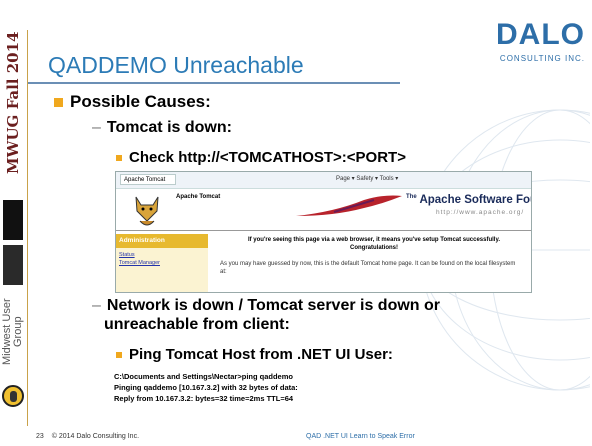 The height and width of the screenshot is (446, 592). What do you see at coordinates (40, 436) in the screenshot?
I see `page-number: 23` at bounding box center [40, 436].